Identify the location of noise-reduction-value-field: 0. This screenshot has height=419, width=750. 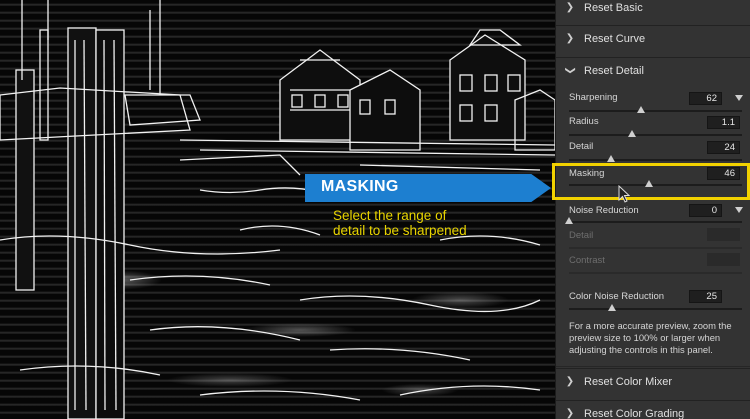
(705, 210).